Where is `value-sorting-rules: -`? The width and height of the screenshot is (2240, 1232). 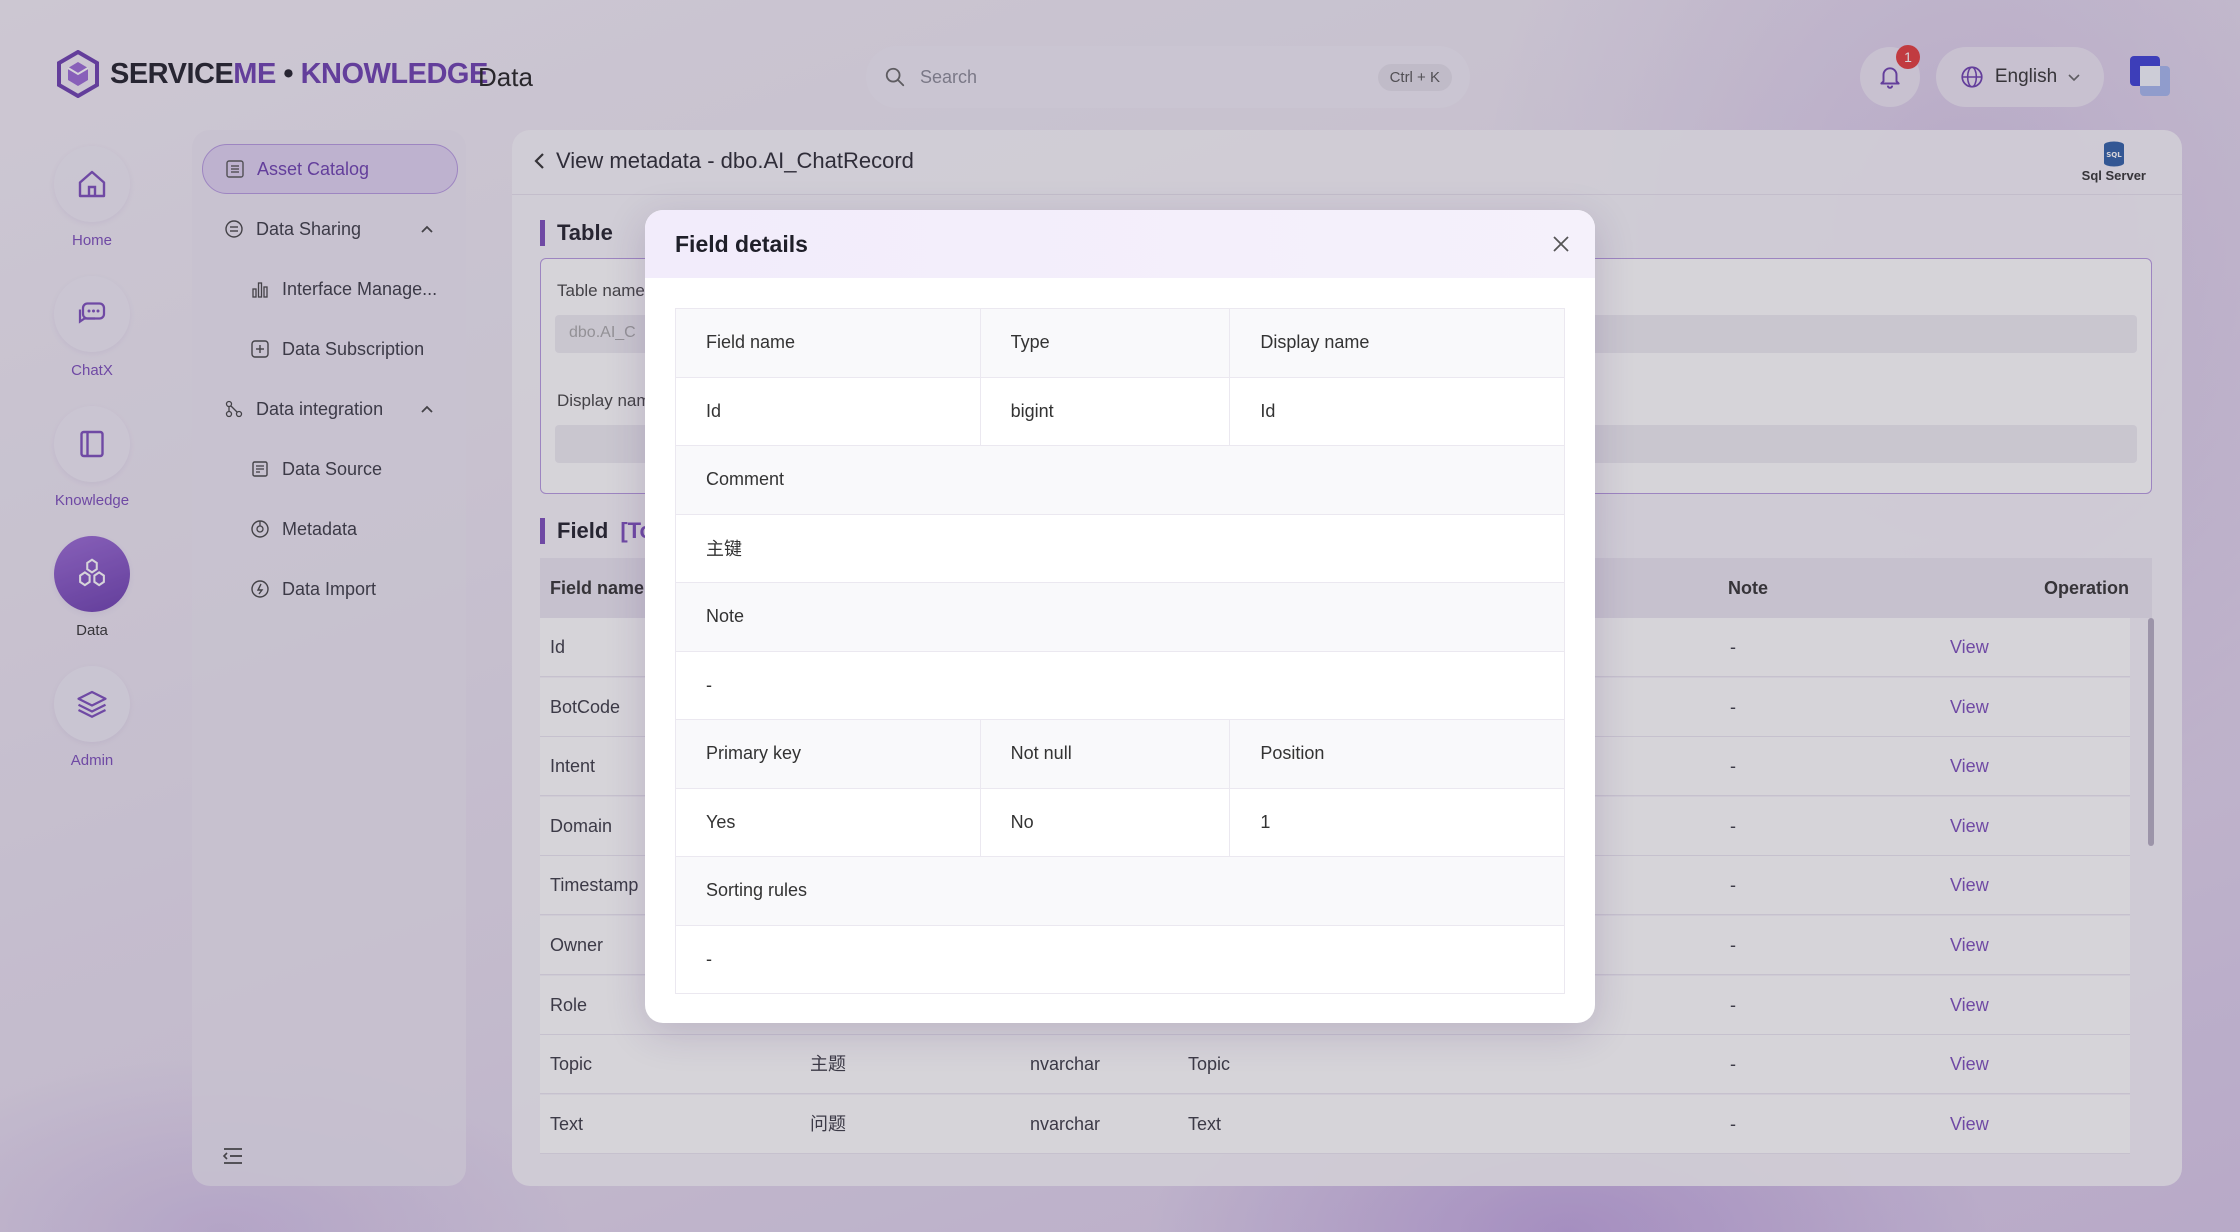
value-sorting-rules: - is located at coordinates (1120, 959).